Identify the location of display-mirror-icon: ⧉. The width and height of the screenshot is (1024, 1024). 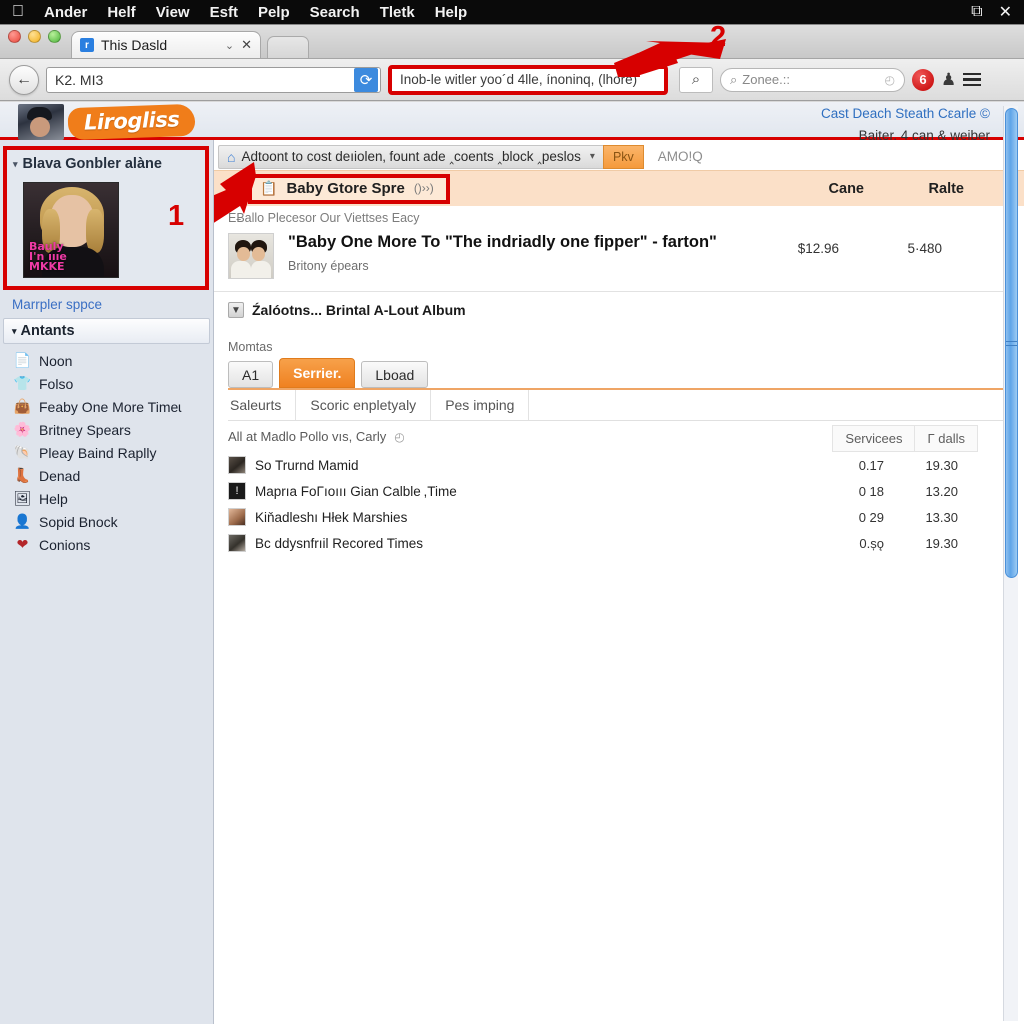
(976, 12).